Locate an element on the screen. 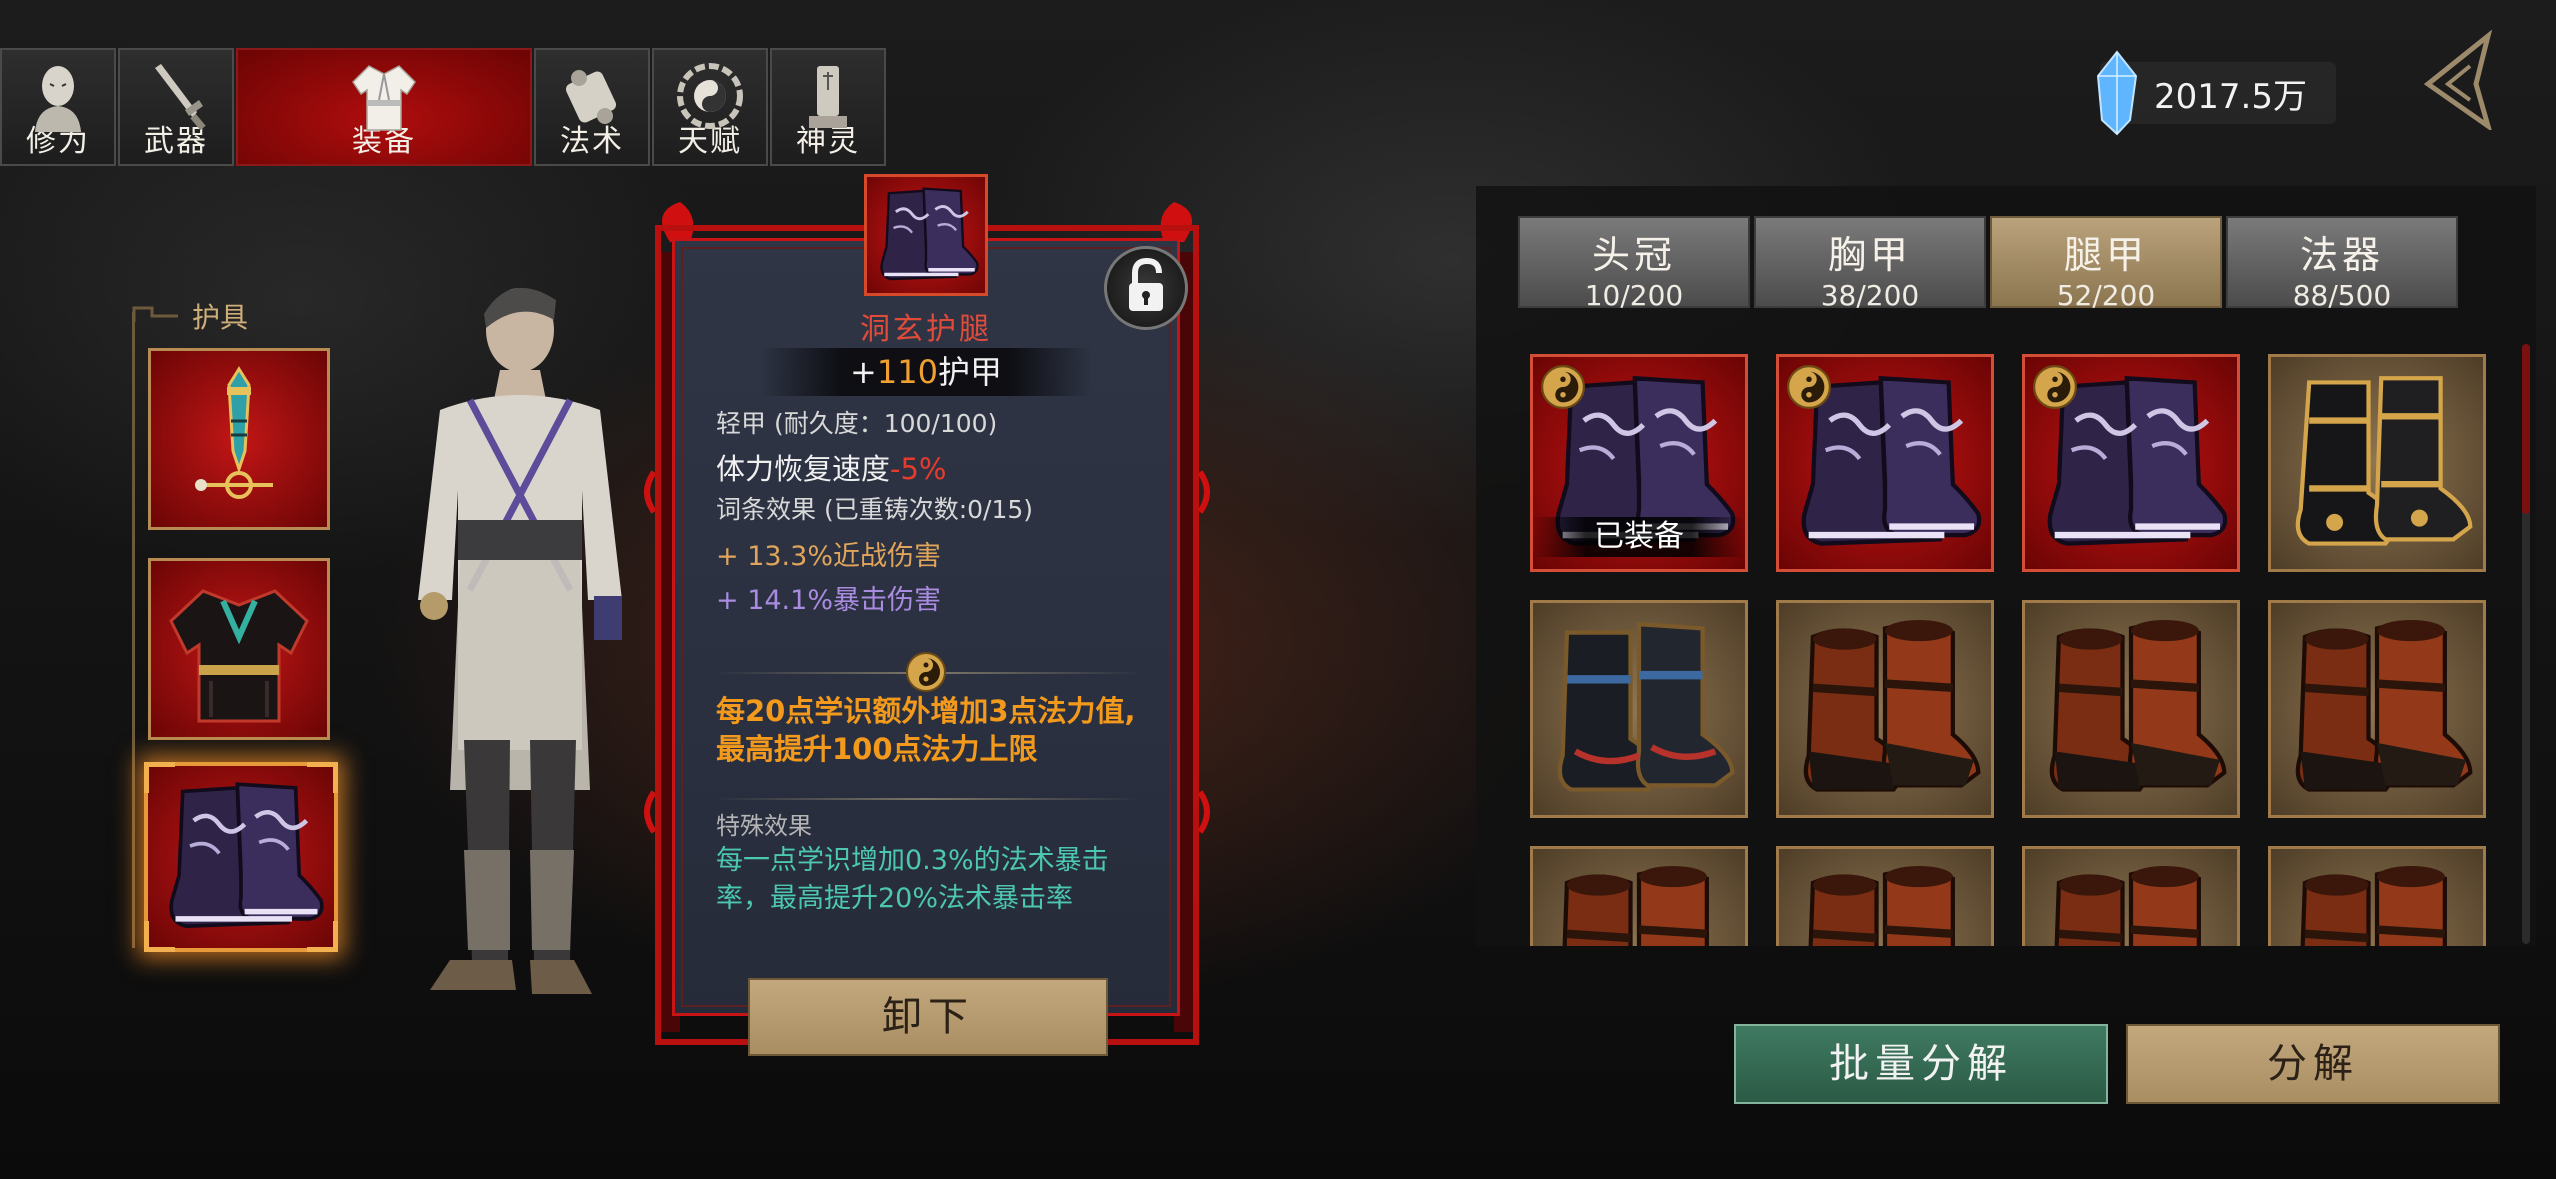  durability-text: 轻甲 (耐久度：100/100) is located at coordinates (857, 423).